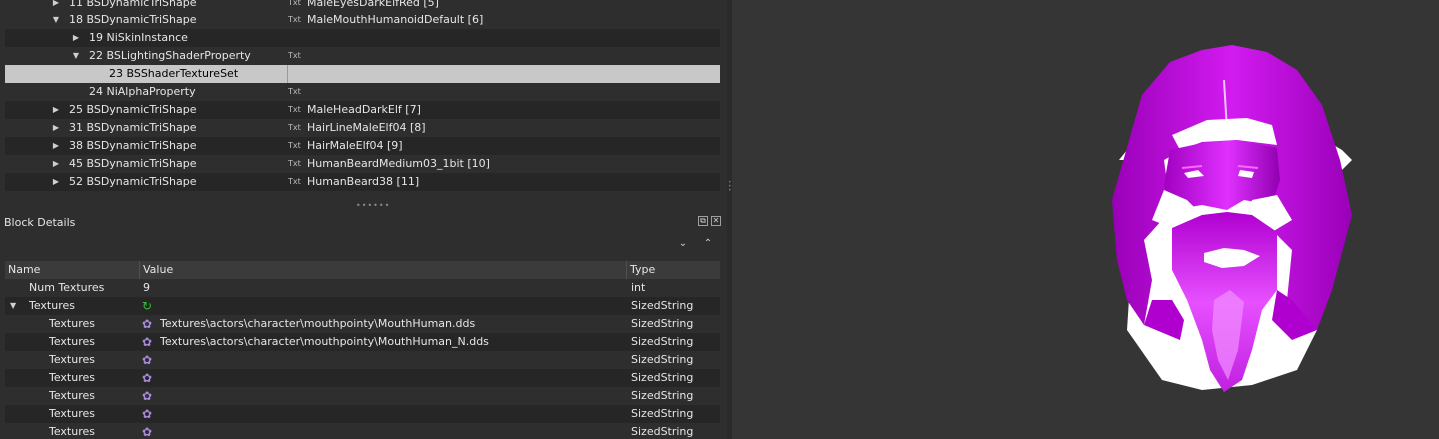 The width and height of the screenshot is (1439, 439). I want to click on tree-row-label: 23 BSShaderTextureSet, so click(174, 73).